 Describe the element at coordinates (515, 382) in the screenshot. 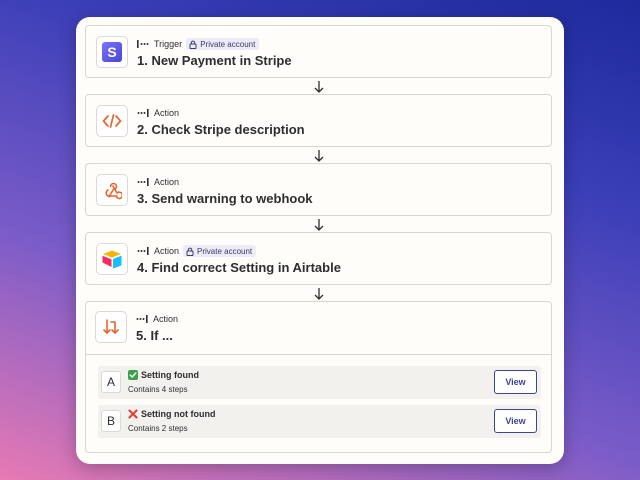

I see `view-branch-a-button: View` at that location.